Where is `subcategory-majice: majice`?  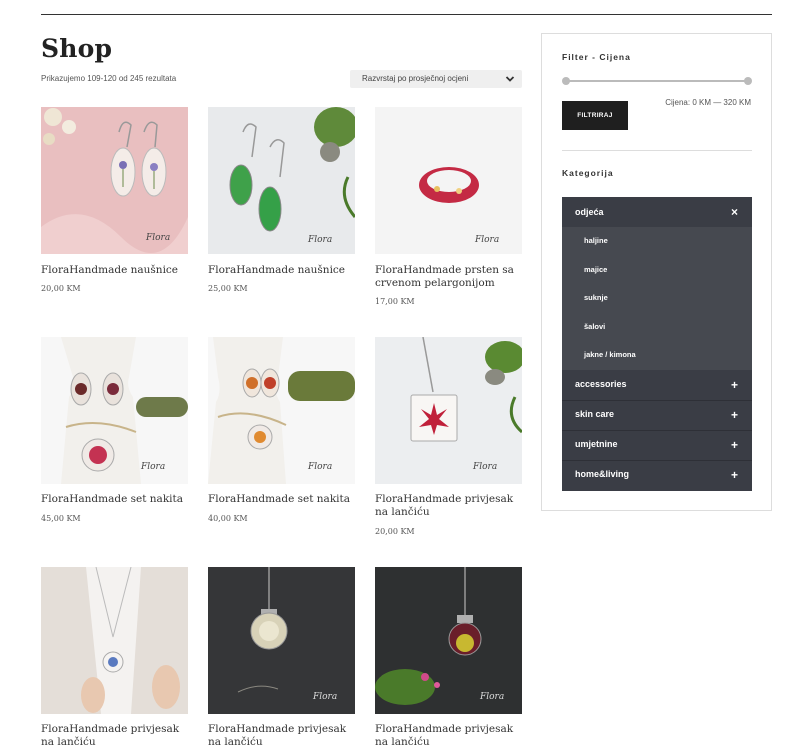 subcategory-majice: majice is located at coordinates (595, 269).